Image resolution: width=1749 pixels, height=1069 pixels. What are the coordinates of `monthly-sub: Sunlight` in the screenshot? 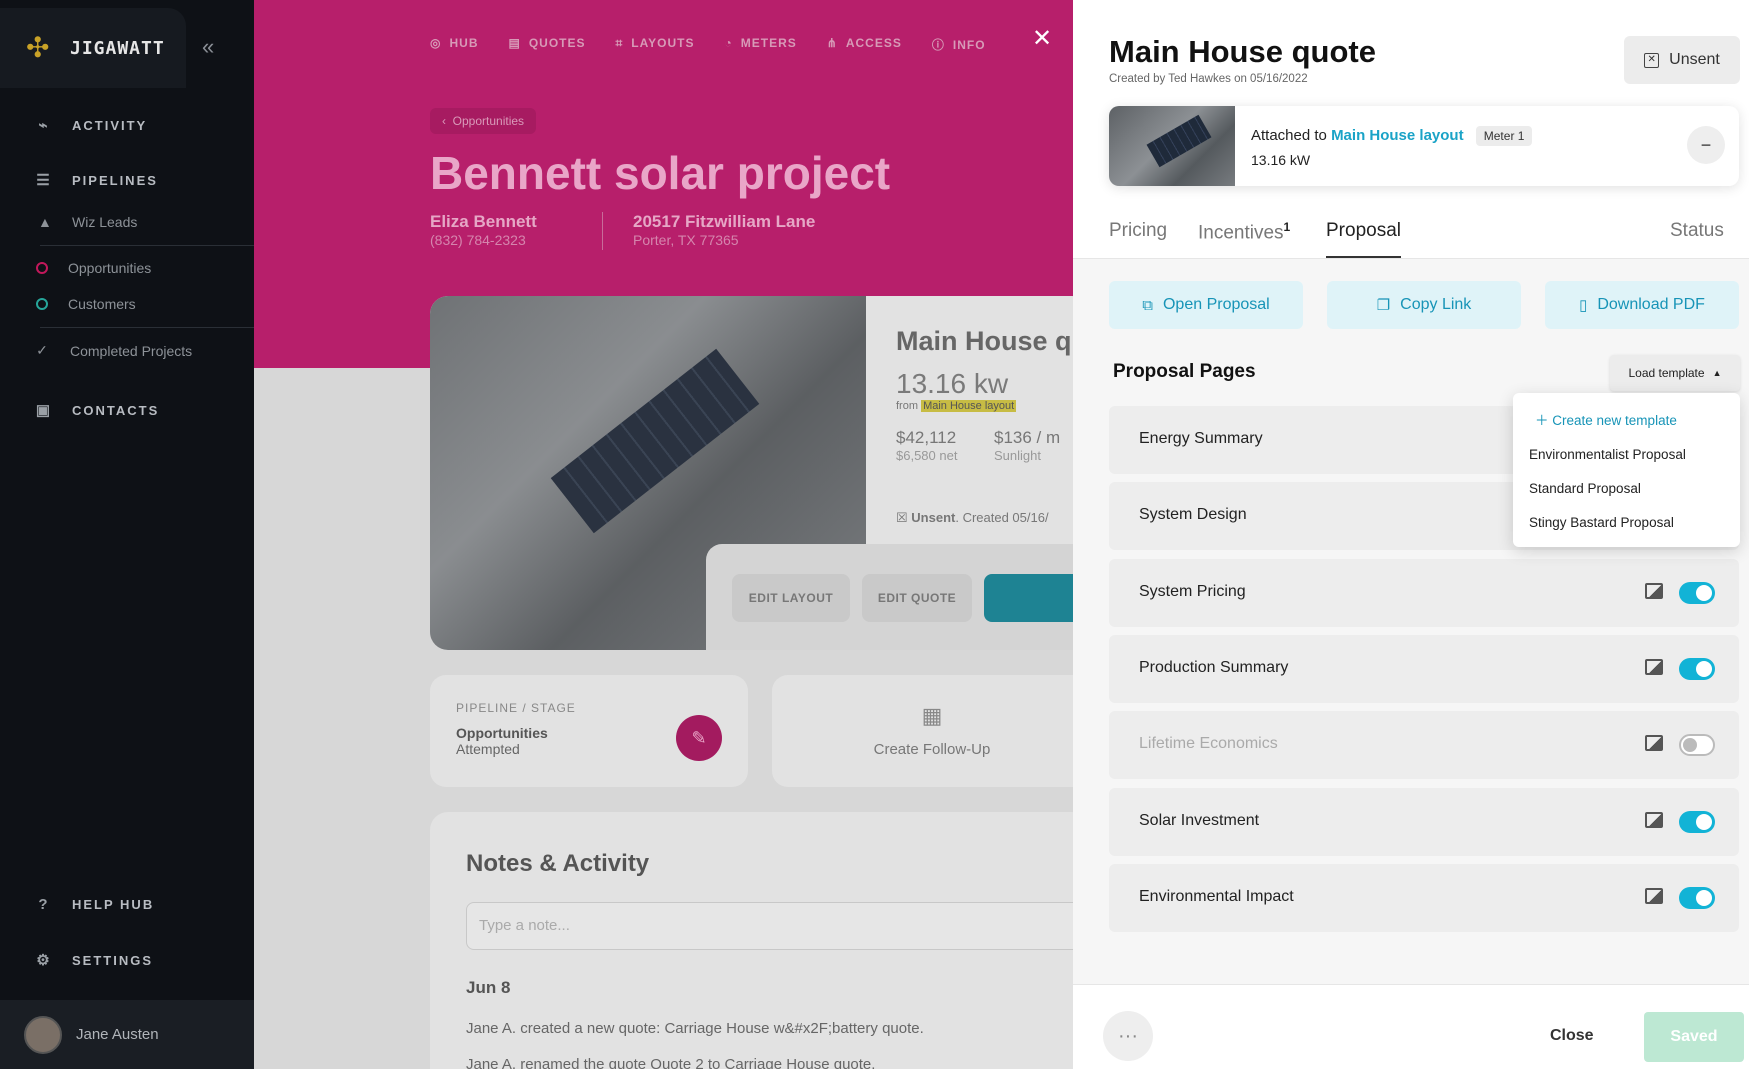 It's located at (1017, 455).